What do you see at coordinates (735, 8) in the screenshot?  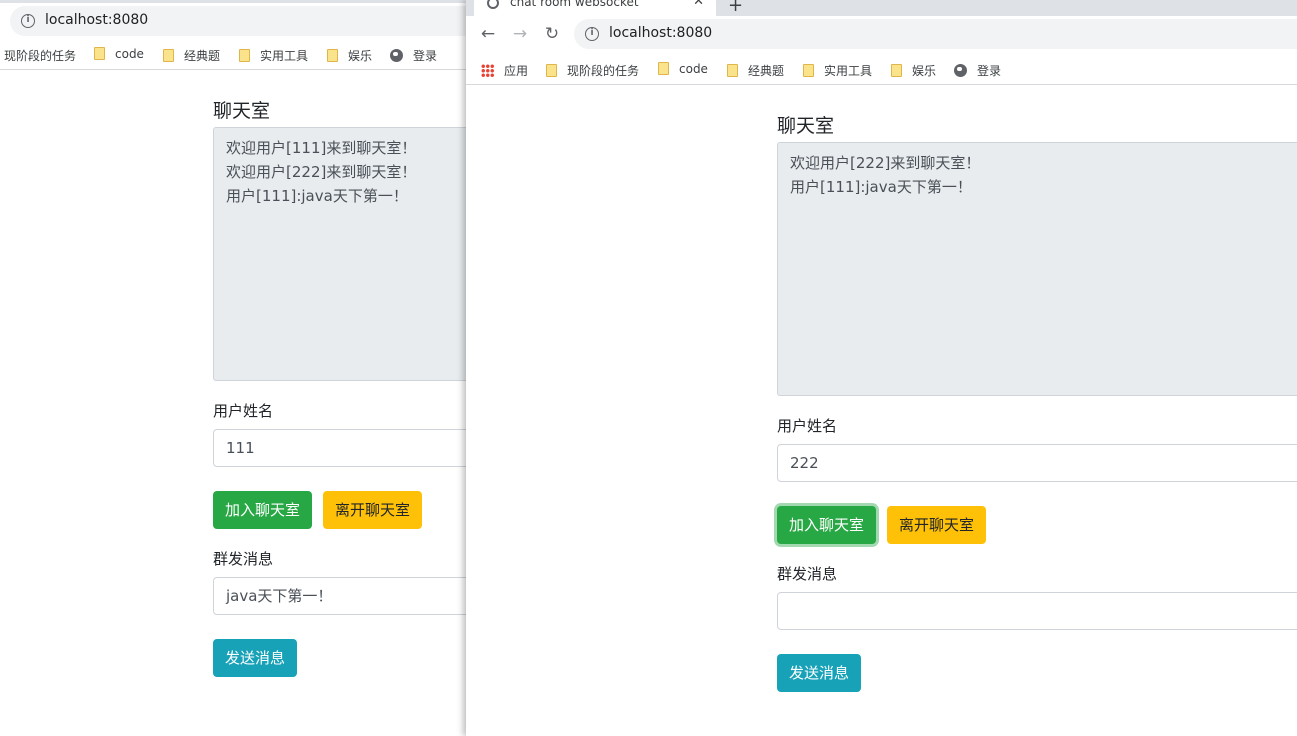 I see `new-tab-icon: +` at bounding box center [735, 8].